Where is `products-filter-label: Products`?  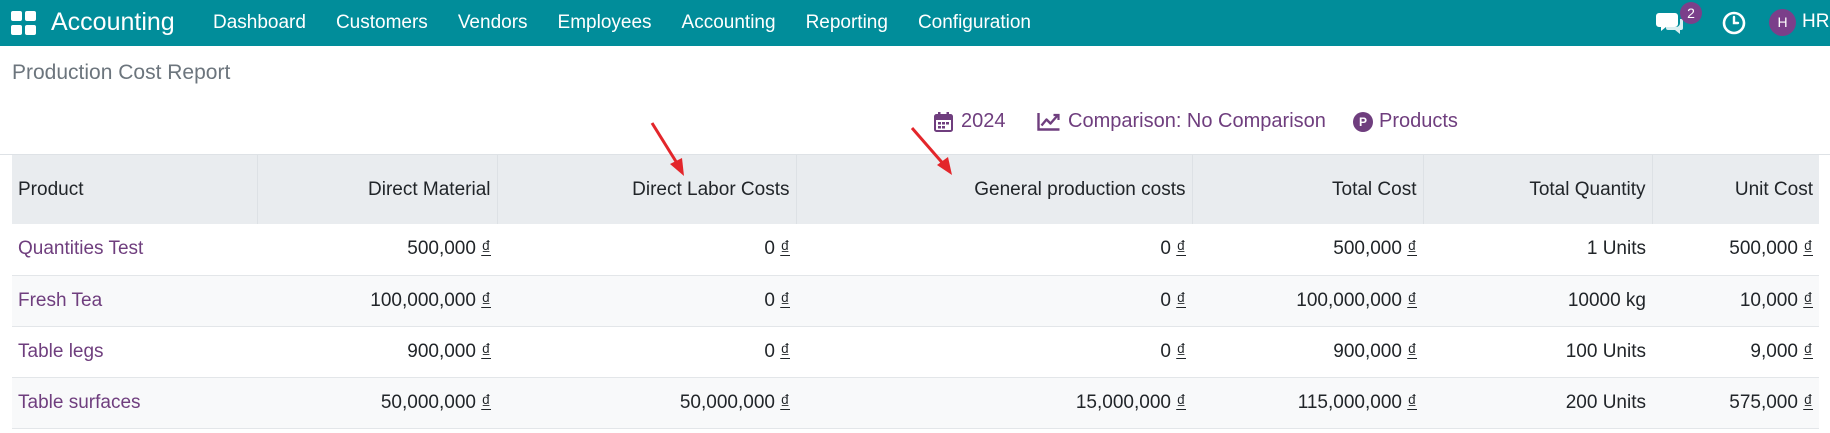
products-filter-label: Products is located at coordinates (1418, 121).